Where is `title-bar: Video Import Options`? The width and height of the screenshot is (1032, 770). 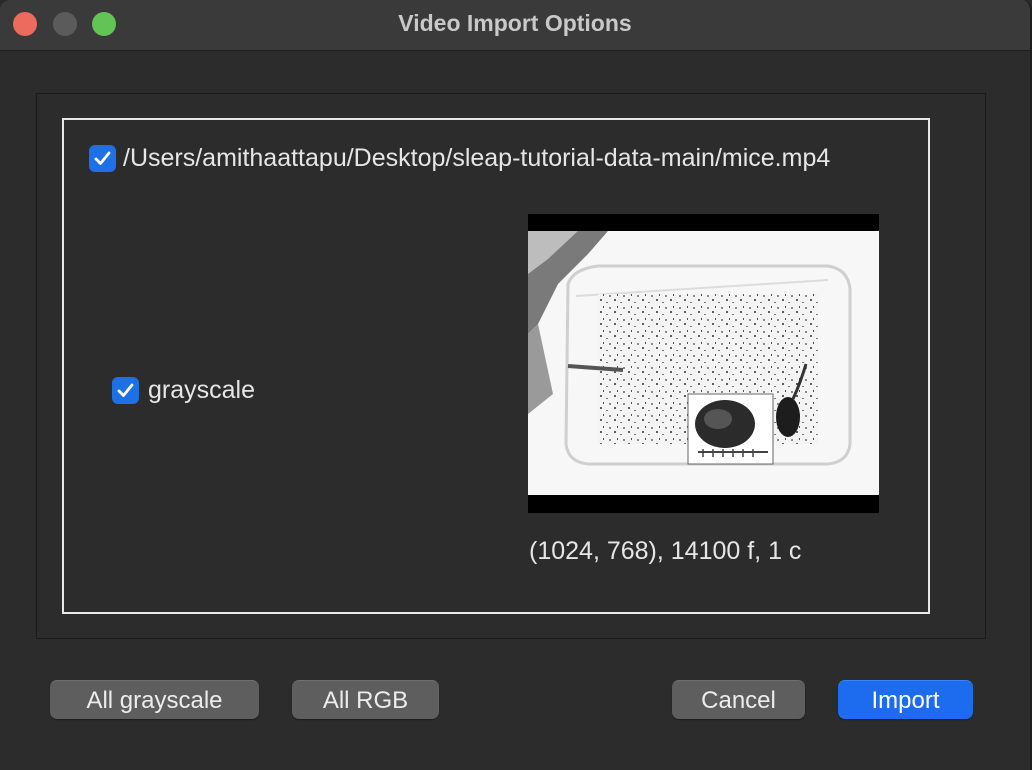
title-bar: Video Import Options is located at coordinates (515, 25).